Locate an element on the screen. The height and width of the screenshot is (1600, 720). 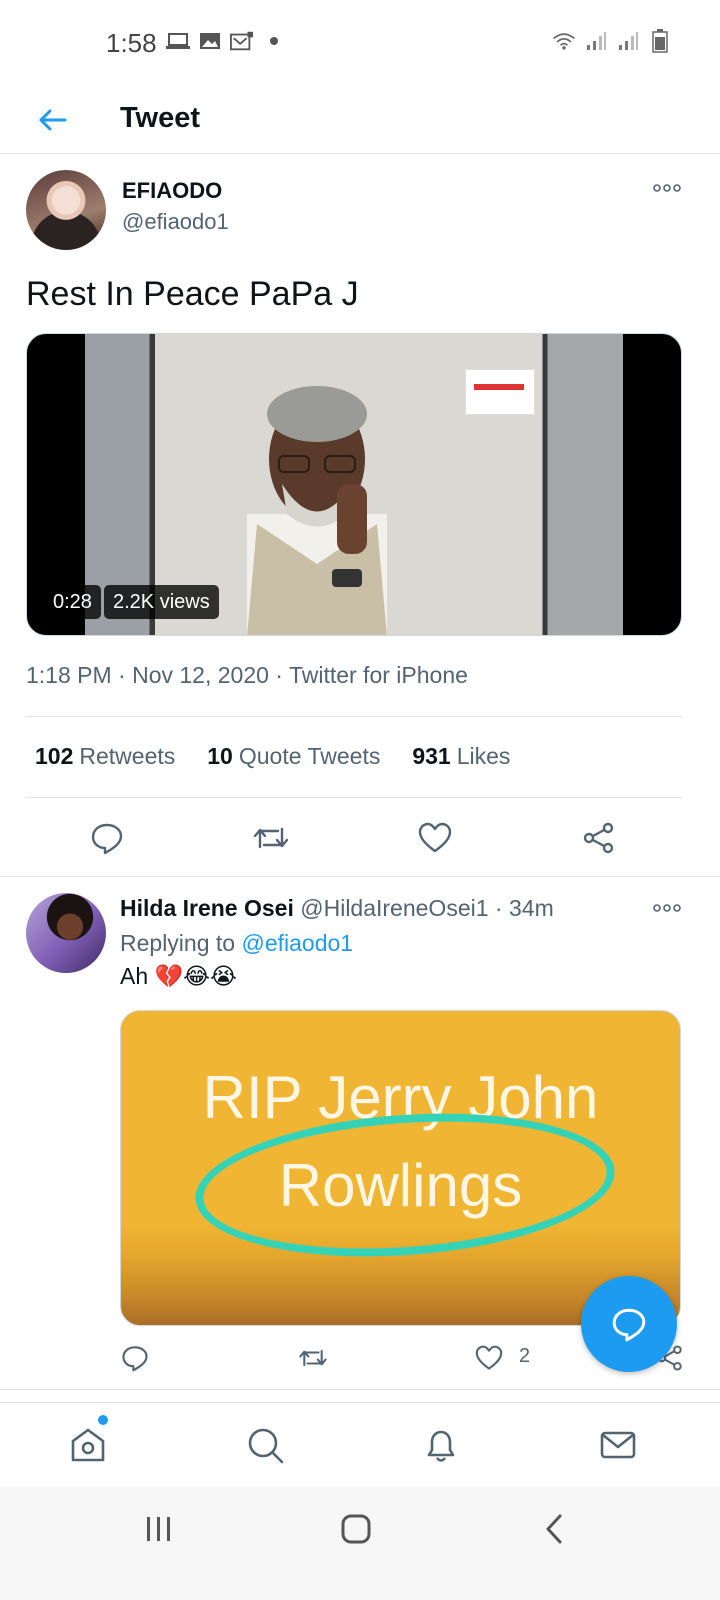
back-arrow-icon is located at coordinates (52, 120).